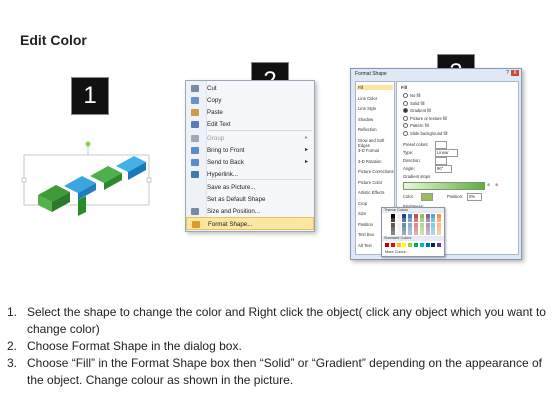 The image size is (560, 420). I want to click on category-line-style: Line Style, so click(367, 108).